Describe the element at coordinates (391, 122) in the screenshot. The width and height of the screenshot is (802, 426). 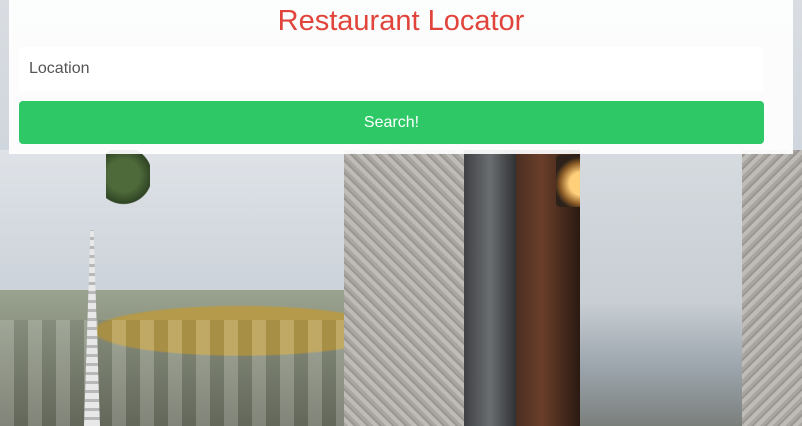
I see `search-button: Search!` at that location.